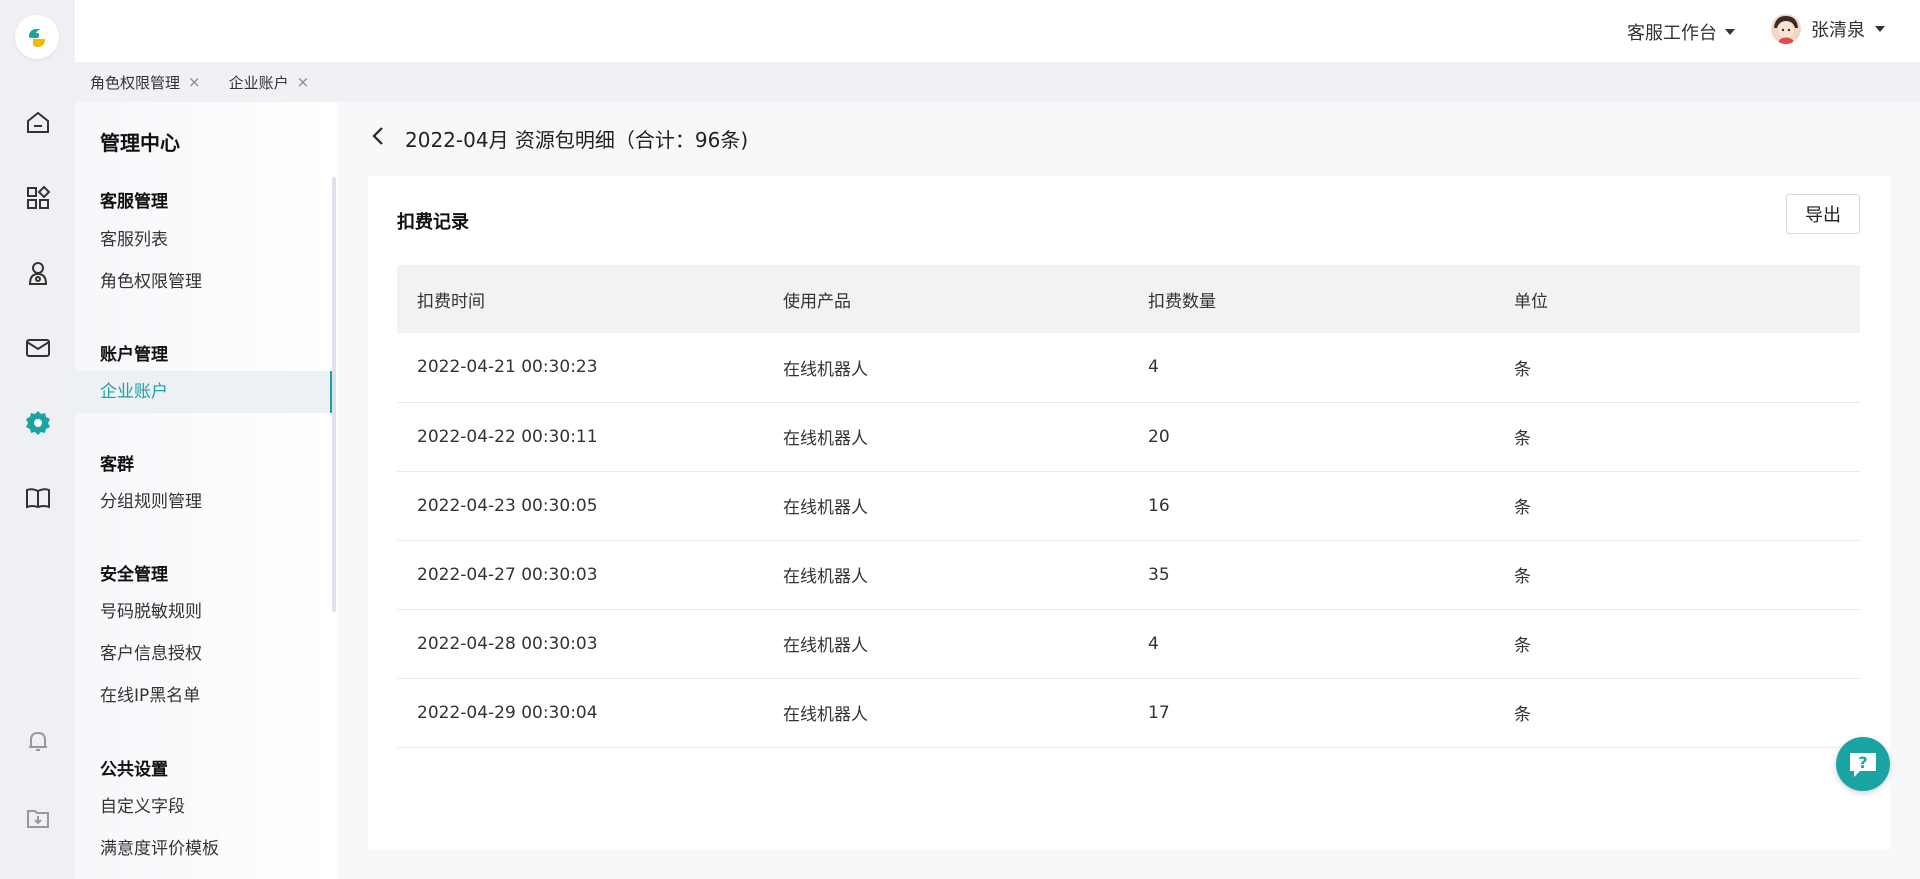 The height and width of the screenshot is (879, 1920). Describe the element at coordinates (258, 82) in the screenshot. I see `tab-label: 企业账户` at that location.